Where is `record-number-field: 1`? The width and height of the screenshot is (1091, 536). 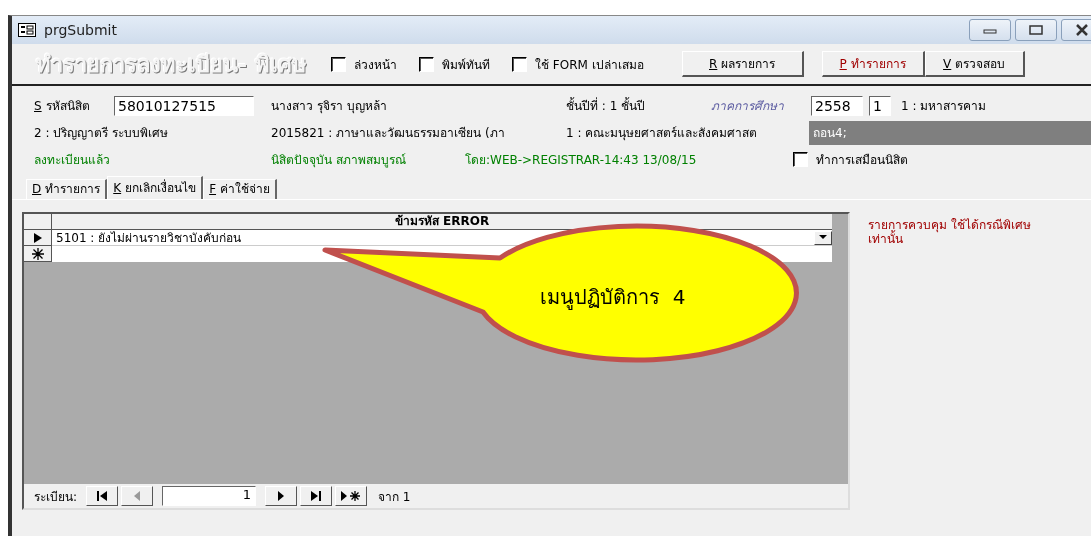 record-number-field: 1 is located at coordinates (209, 496).